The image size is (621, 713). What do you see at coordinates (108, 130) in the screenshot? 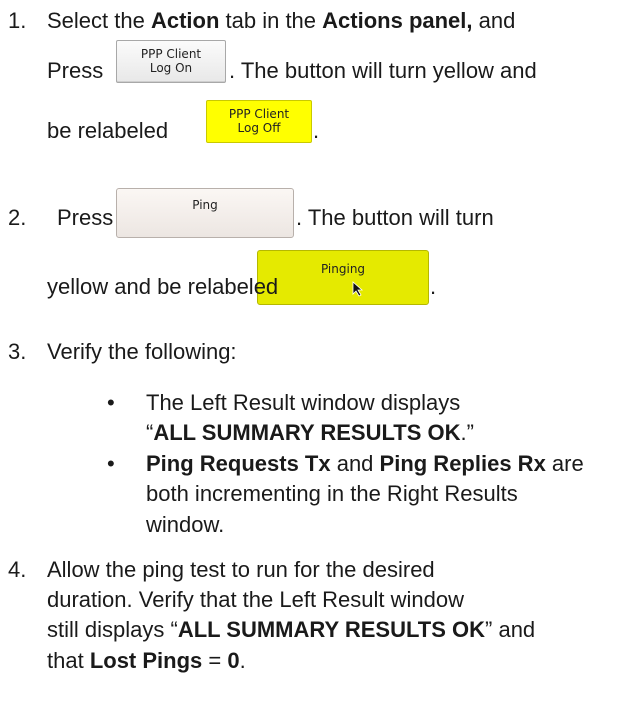
I see `step-1-line-3: be relabeled` at bounding box center [108, 130].